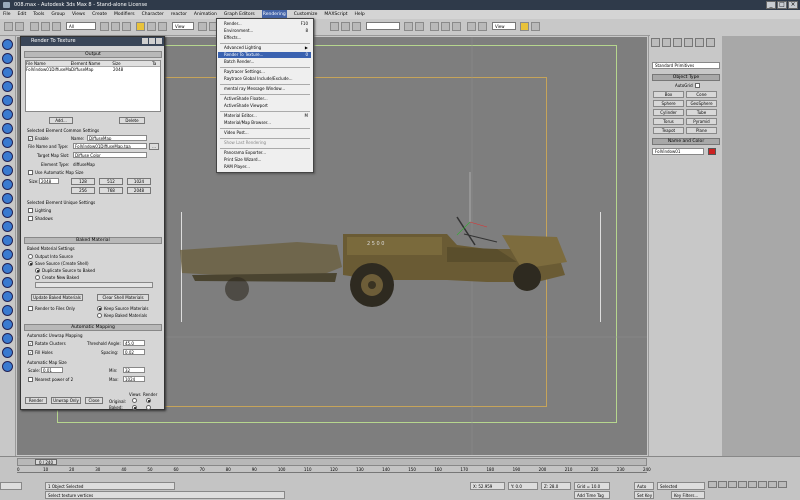 The width and height of the screenshot is (800, 500). I want to click on cylinder-button: Cylinder, so click(668, 112).